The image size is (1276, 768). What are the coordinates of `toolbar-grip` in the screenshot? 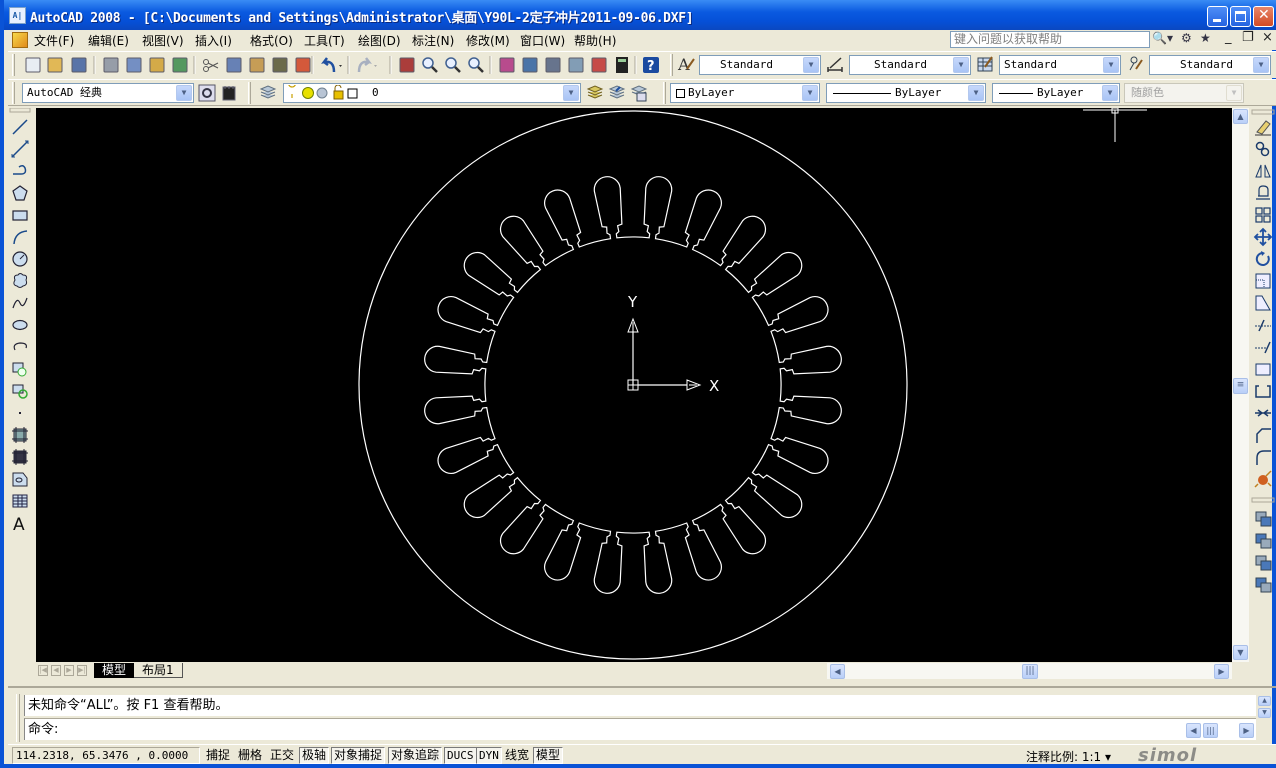 It's located at (13, 65).